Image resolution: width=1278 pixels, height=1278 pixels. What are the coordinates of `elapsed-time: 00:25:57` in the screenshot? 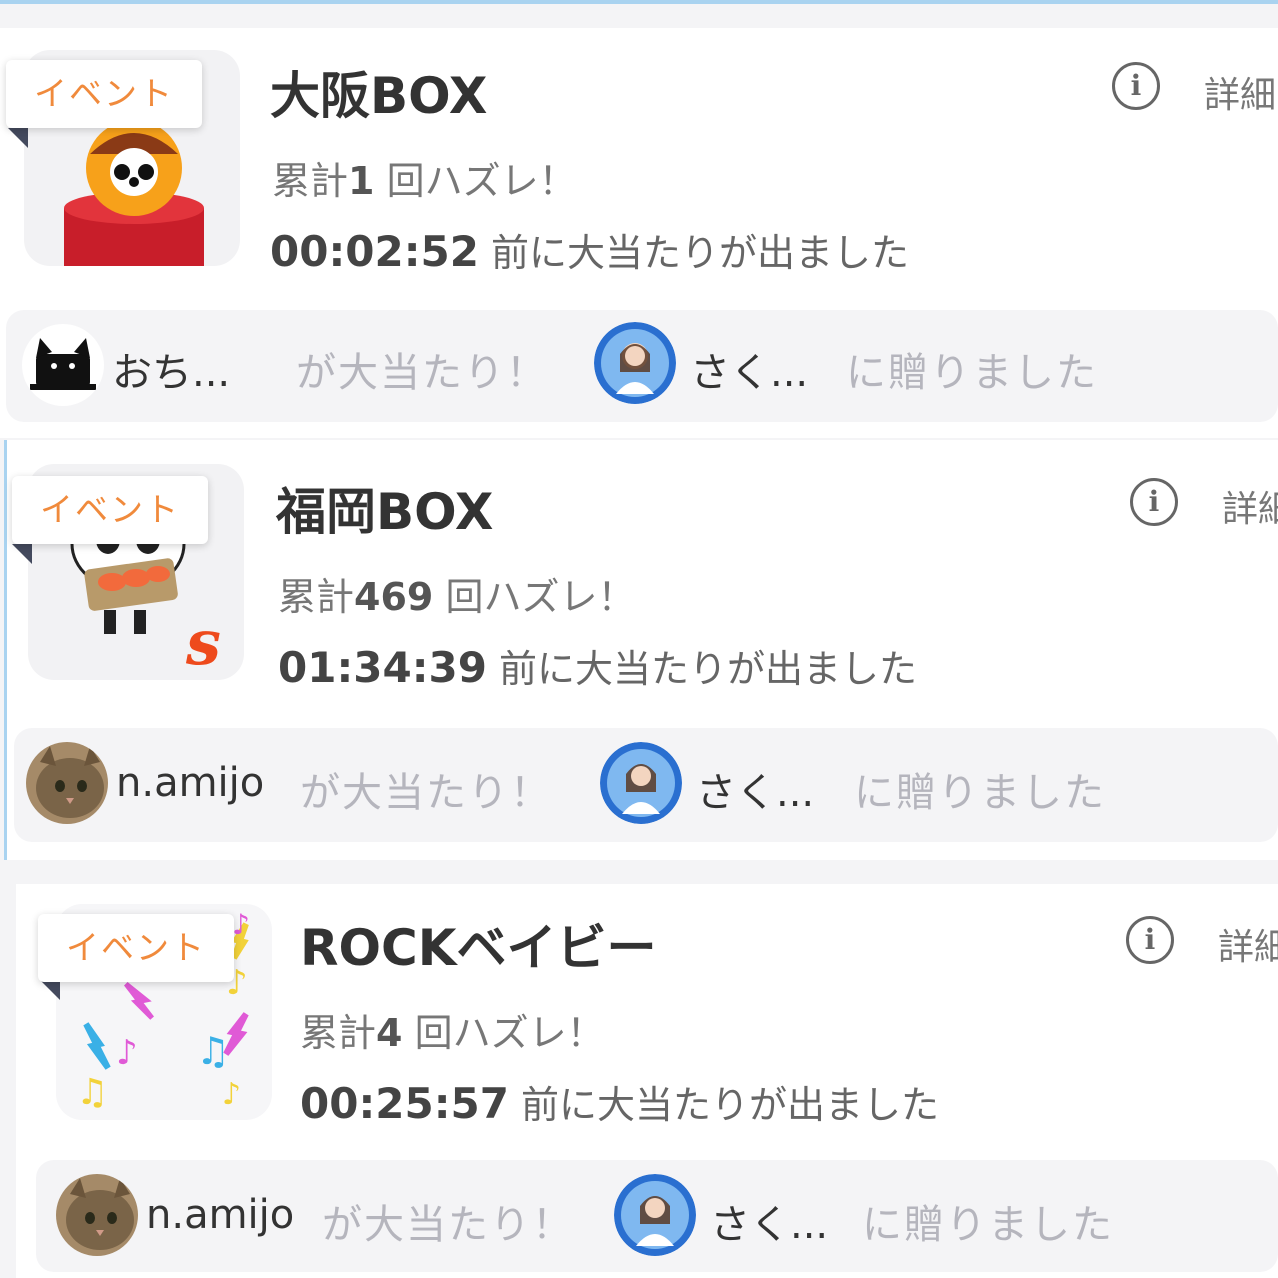 It's located at (404, 1103).